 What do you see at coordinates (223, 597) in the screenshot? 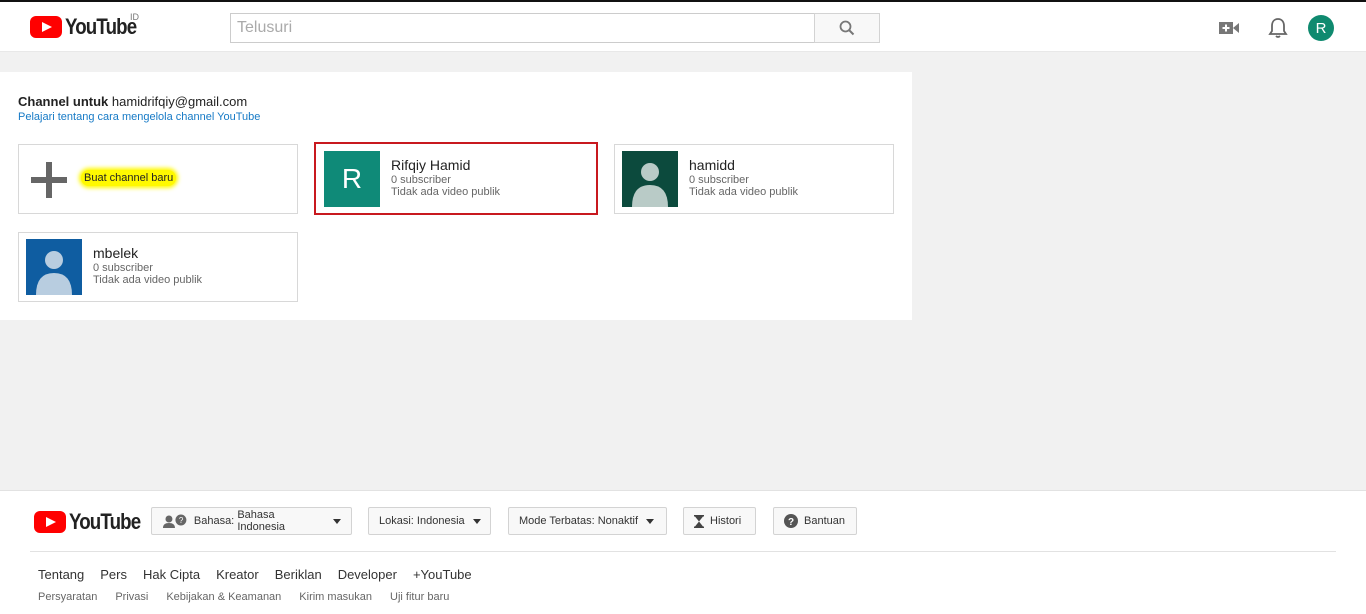
I see `footer-link: Kebijakan & Keamanan` at bounding box center [223, 597].